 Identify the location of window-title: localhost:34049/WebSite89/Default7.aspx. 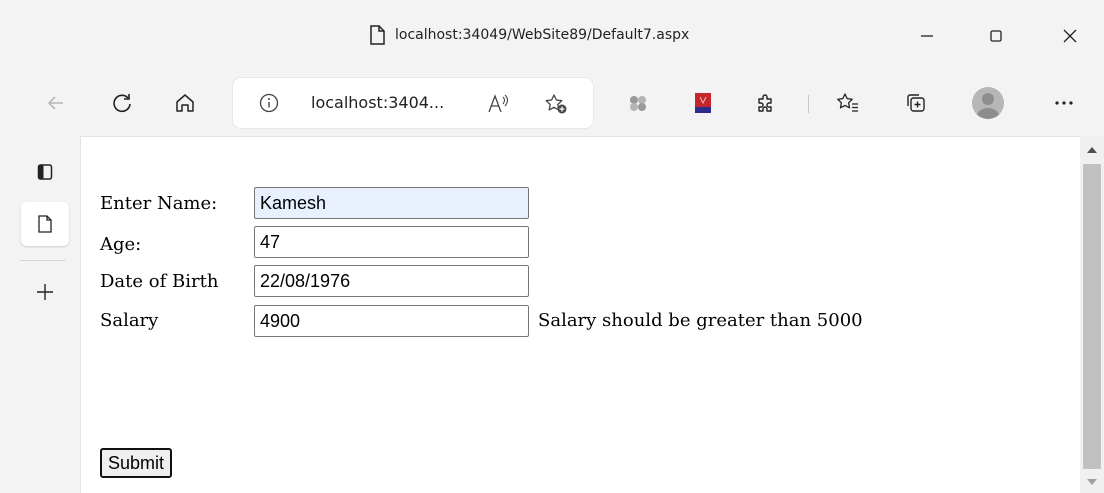
(529, 35).